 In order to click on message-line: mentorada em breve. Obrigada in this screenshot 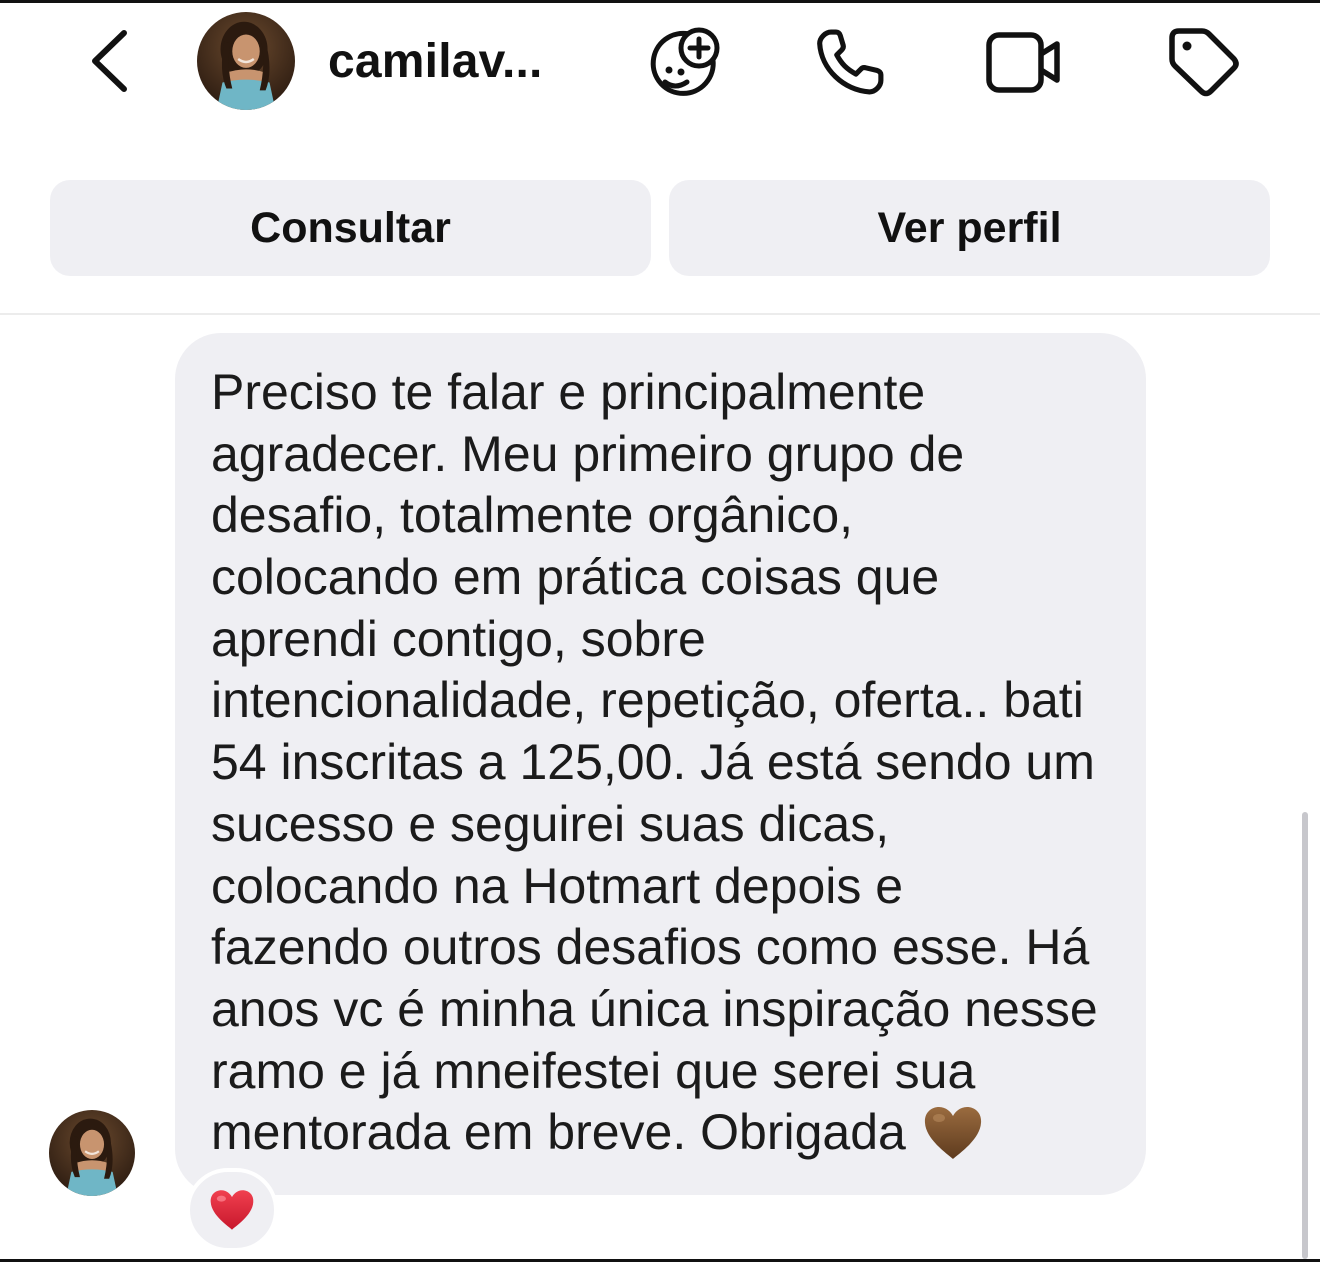, I will do `click(558, 1132)`.